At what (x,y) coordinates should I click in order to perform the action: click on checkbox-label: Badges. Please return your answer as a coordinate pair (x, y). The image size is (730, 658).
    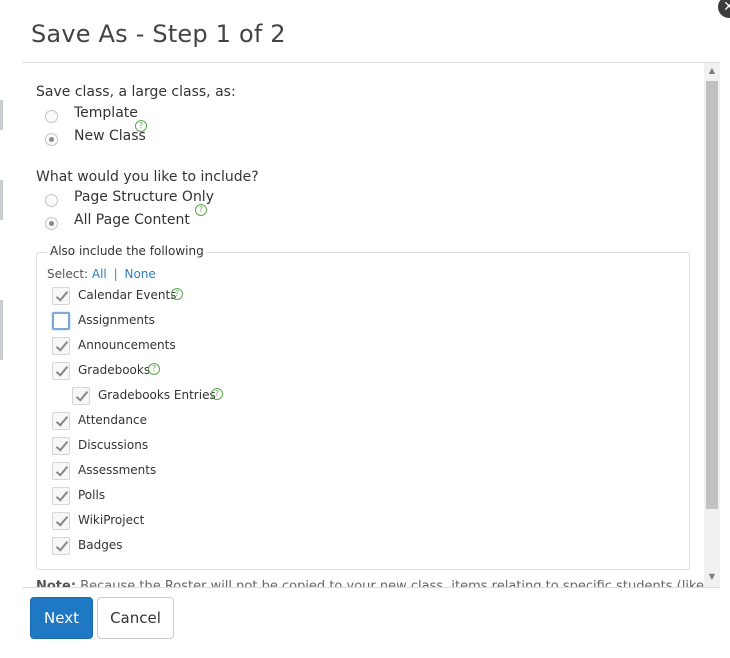
    Looking at the image, I should click on (100, 545).